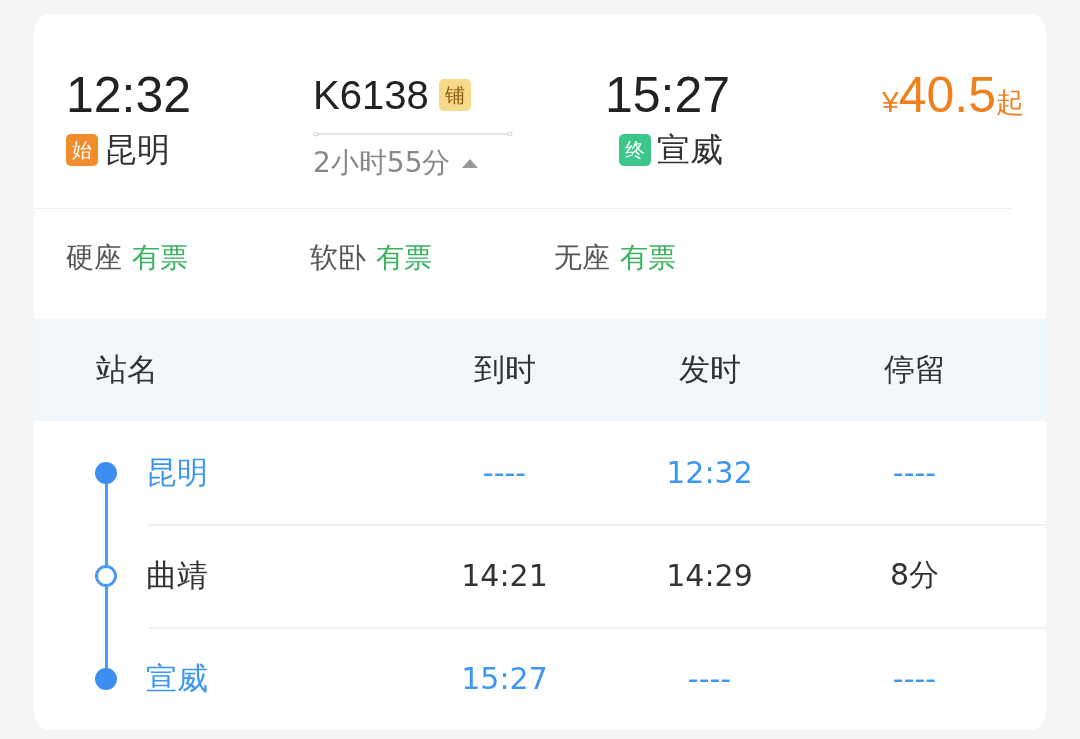 The height and width of the screenshot is (739, 1080). I want to click on arrival-cell: 15:27, so click(504, 678).